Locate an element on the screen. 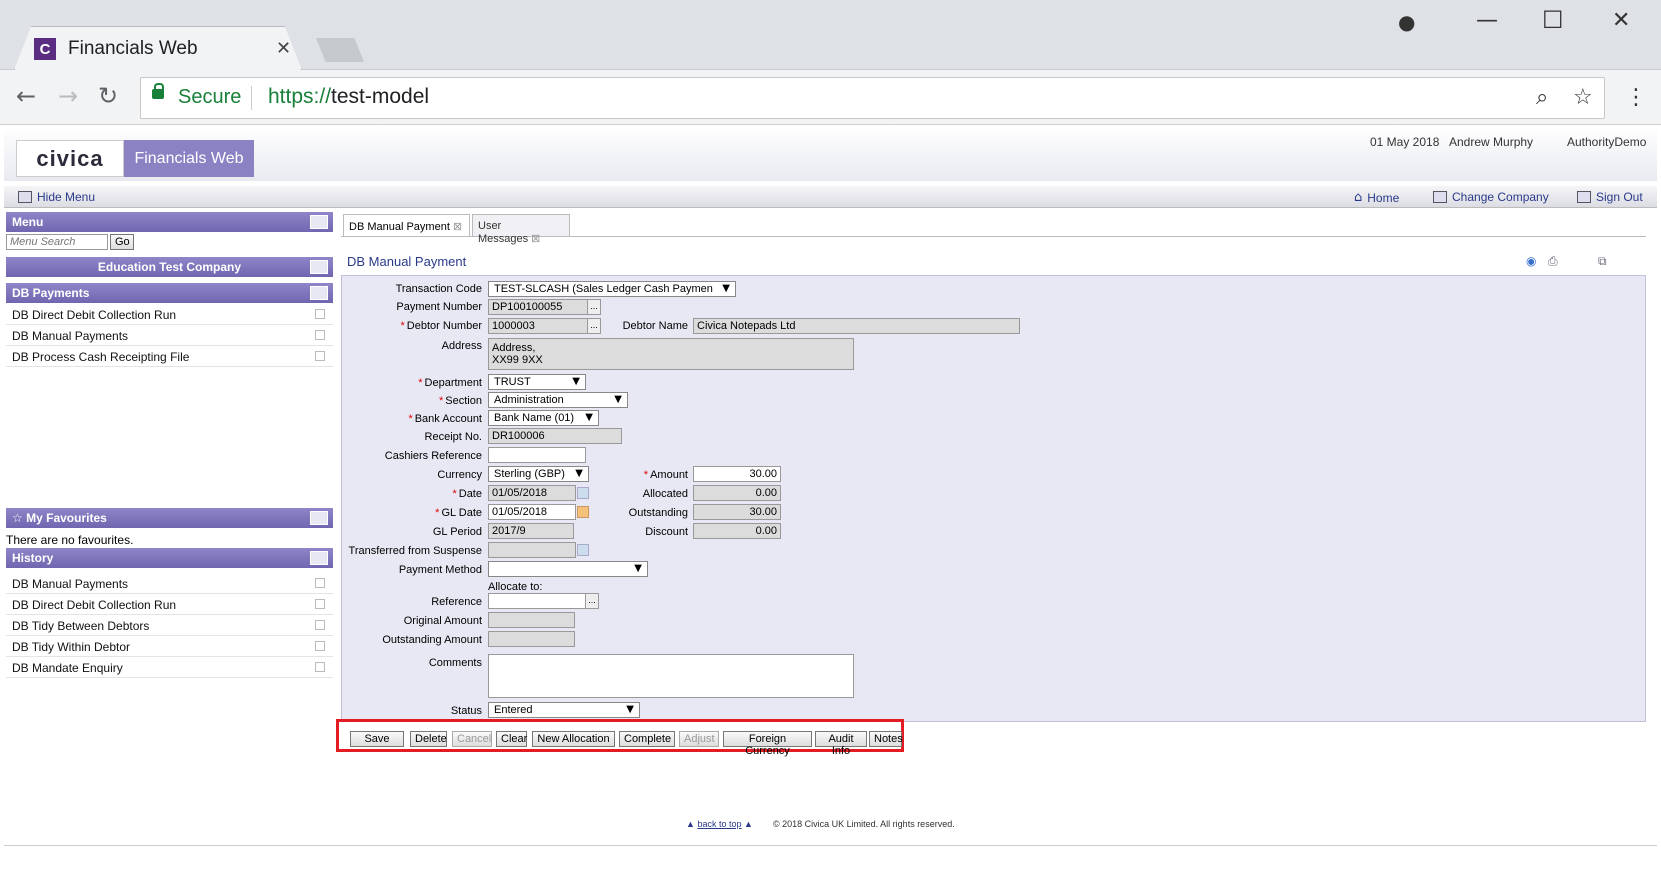 Image resolution: width=1661 pixels, height=894 pixels. profile-icon: ● is located at coordinates (1406, 22).